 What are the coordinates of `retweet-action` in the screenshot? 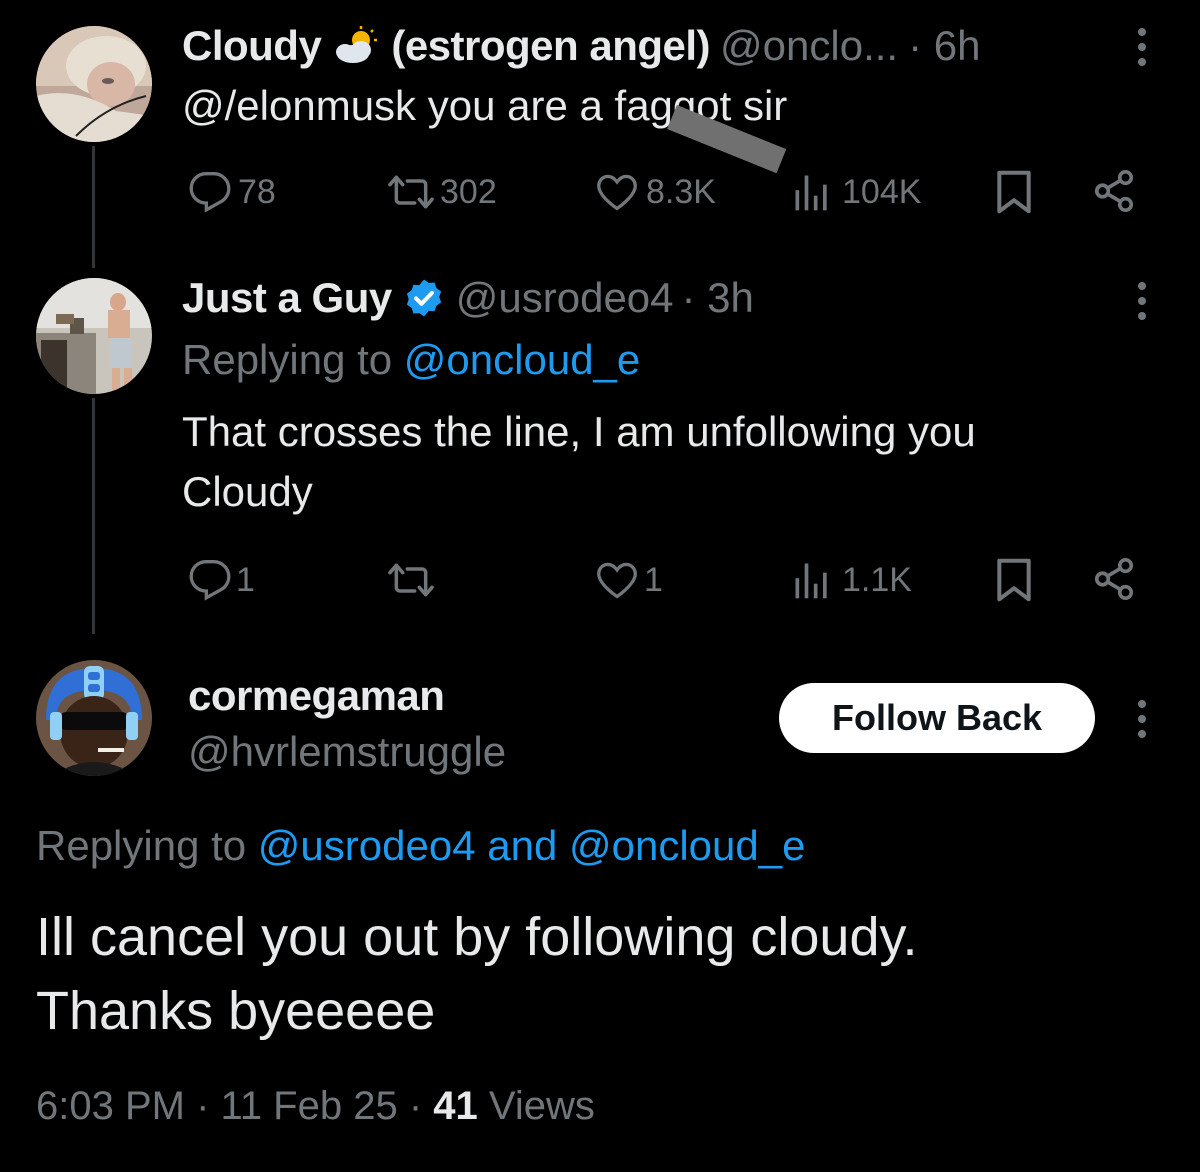 It's located at (411, 580).